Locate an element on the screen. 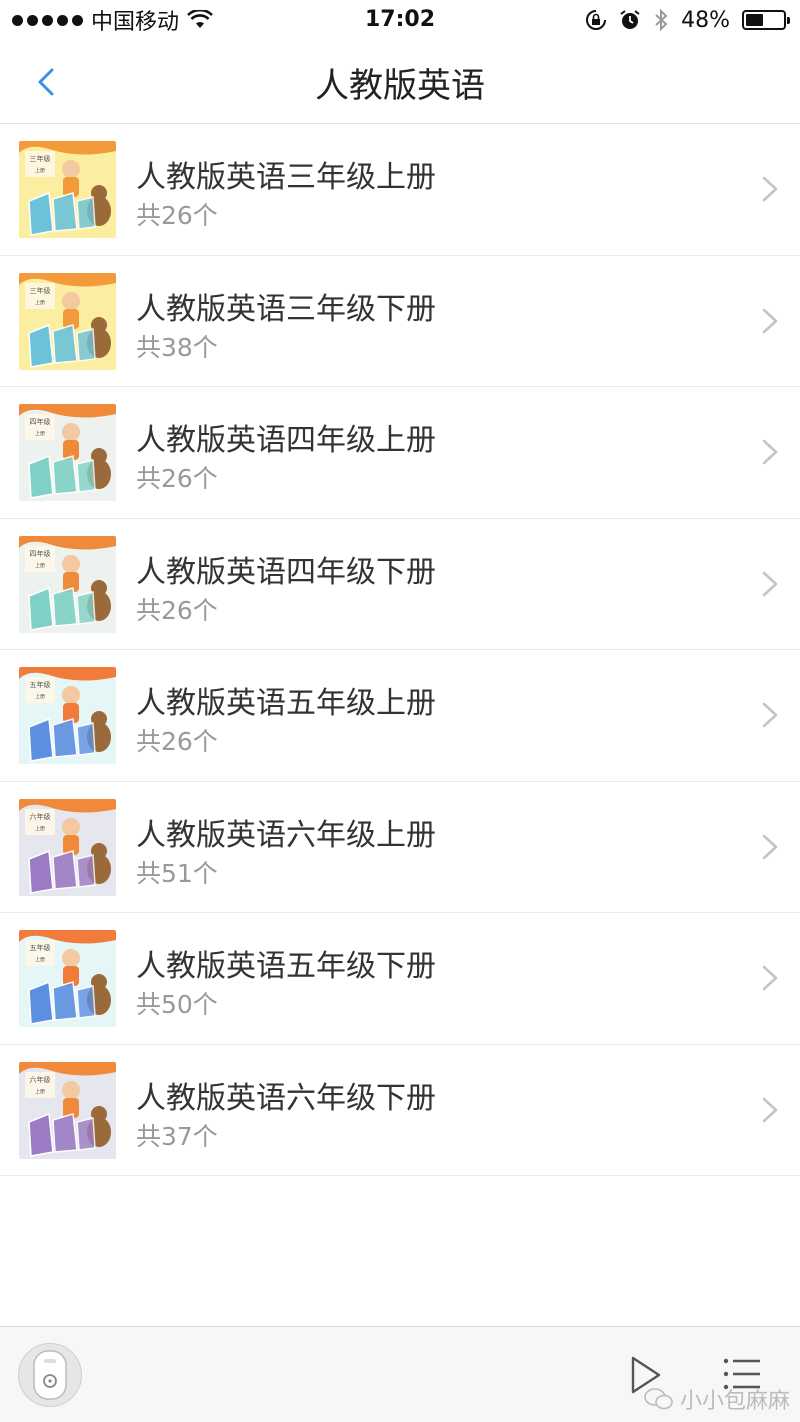  book-row: 三年级 上册 人教版英语三年级下册 共38个 is located at coordinates (400, 321).